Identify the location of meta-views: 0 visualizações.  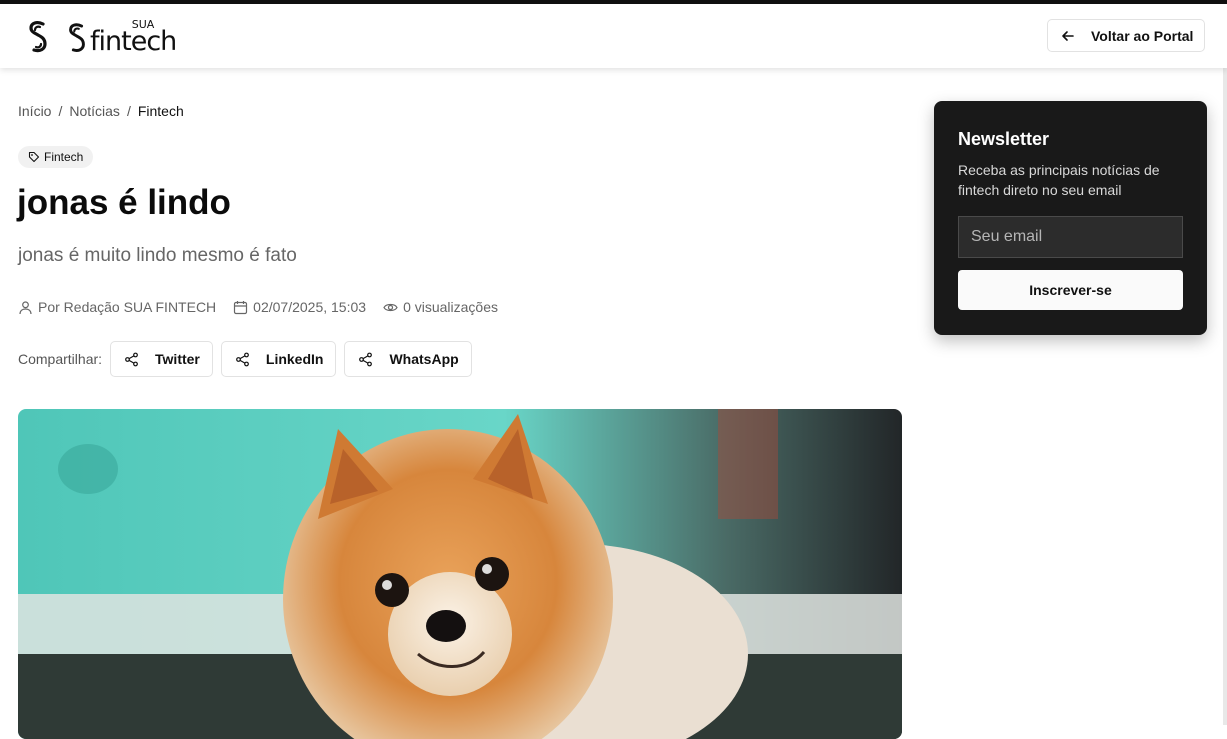
(440, 307).